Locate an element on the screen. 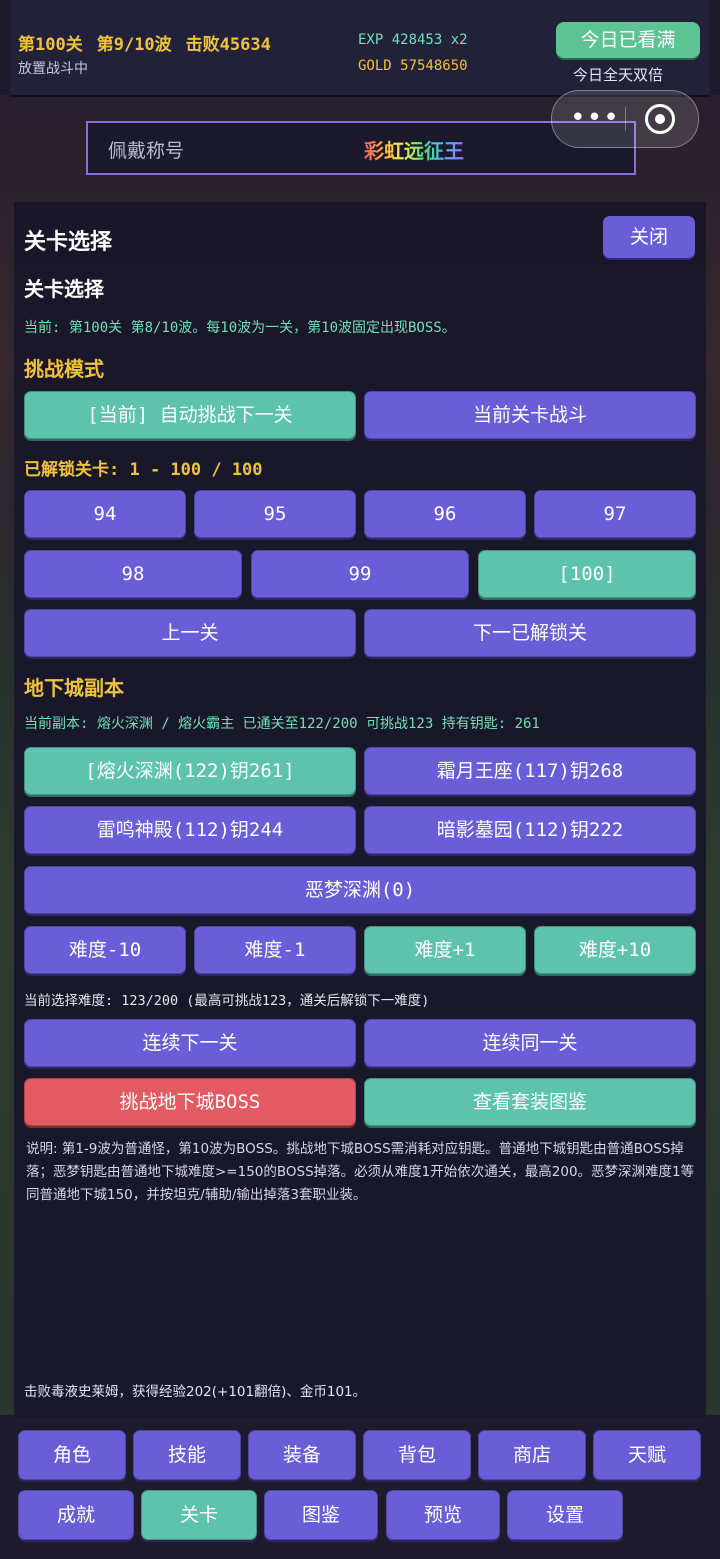  double-exp-label: 今日全天双倍 is located at coordinates (618, 75).